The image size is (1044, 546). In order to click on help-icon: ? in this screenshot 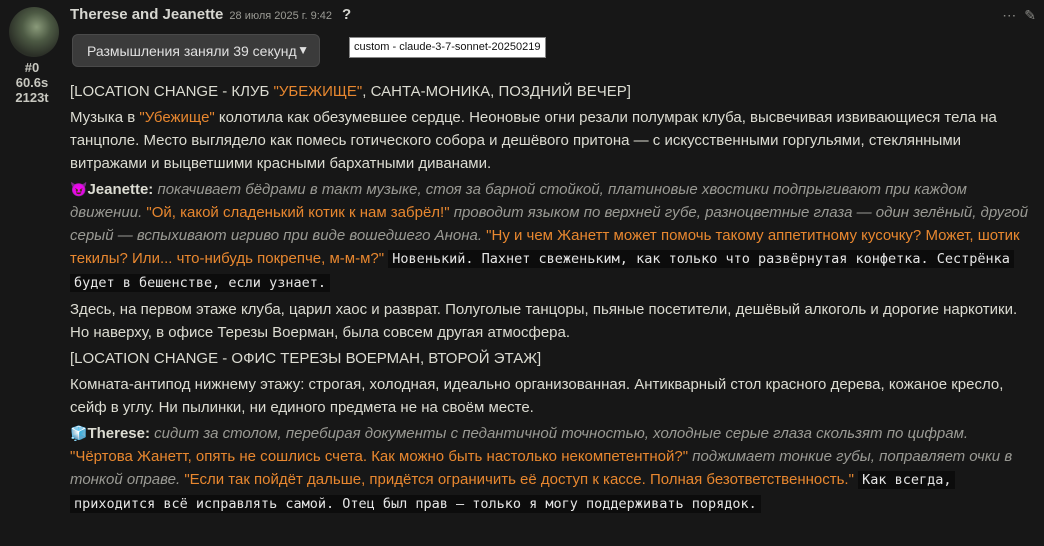, I will do `click(346, 14)`.